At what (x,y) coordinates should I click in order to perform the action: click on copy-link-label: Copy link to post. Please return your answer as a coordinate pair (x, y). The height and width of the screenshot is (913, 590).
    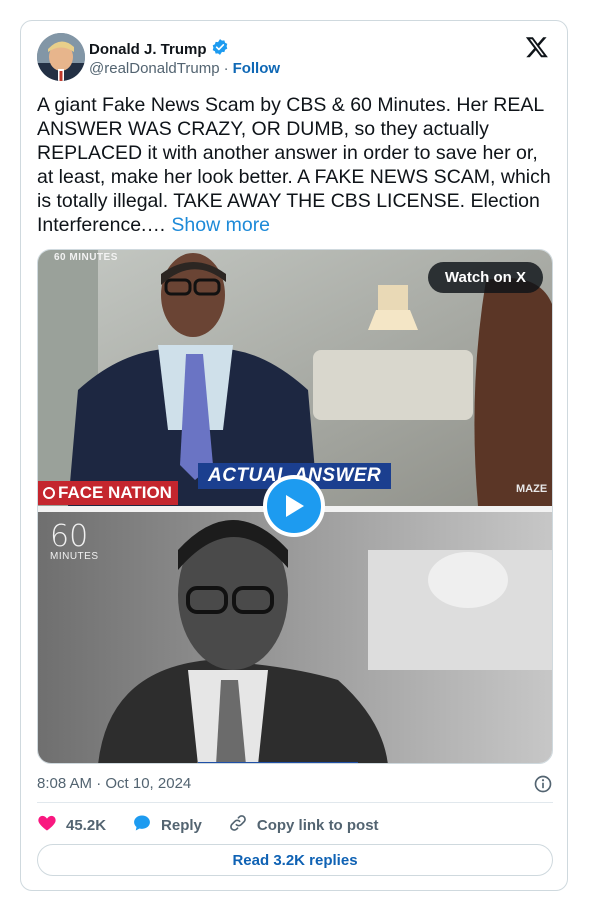
    Looking at the image, I should click on (317, 825).